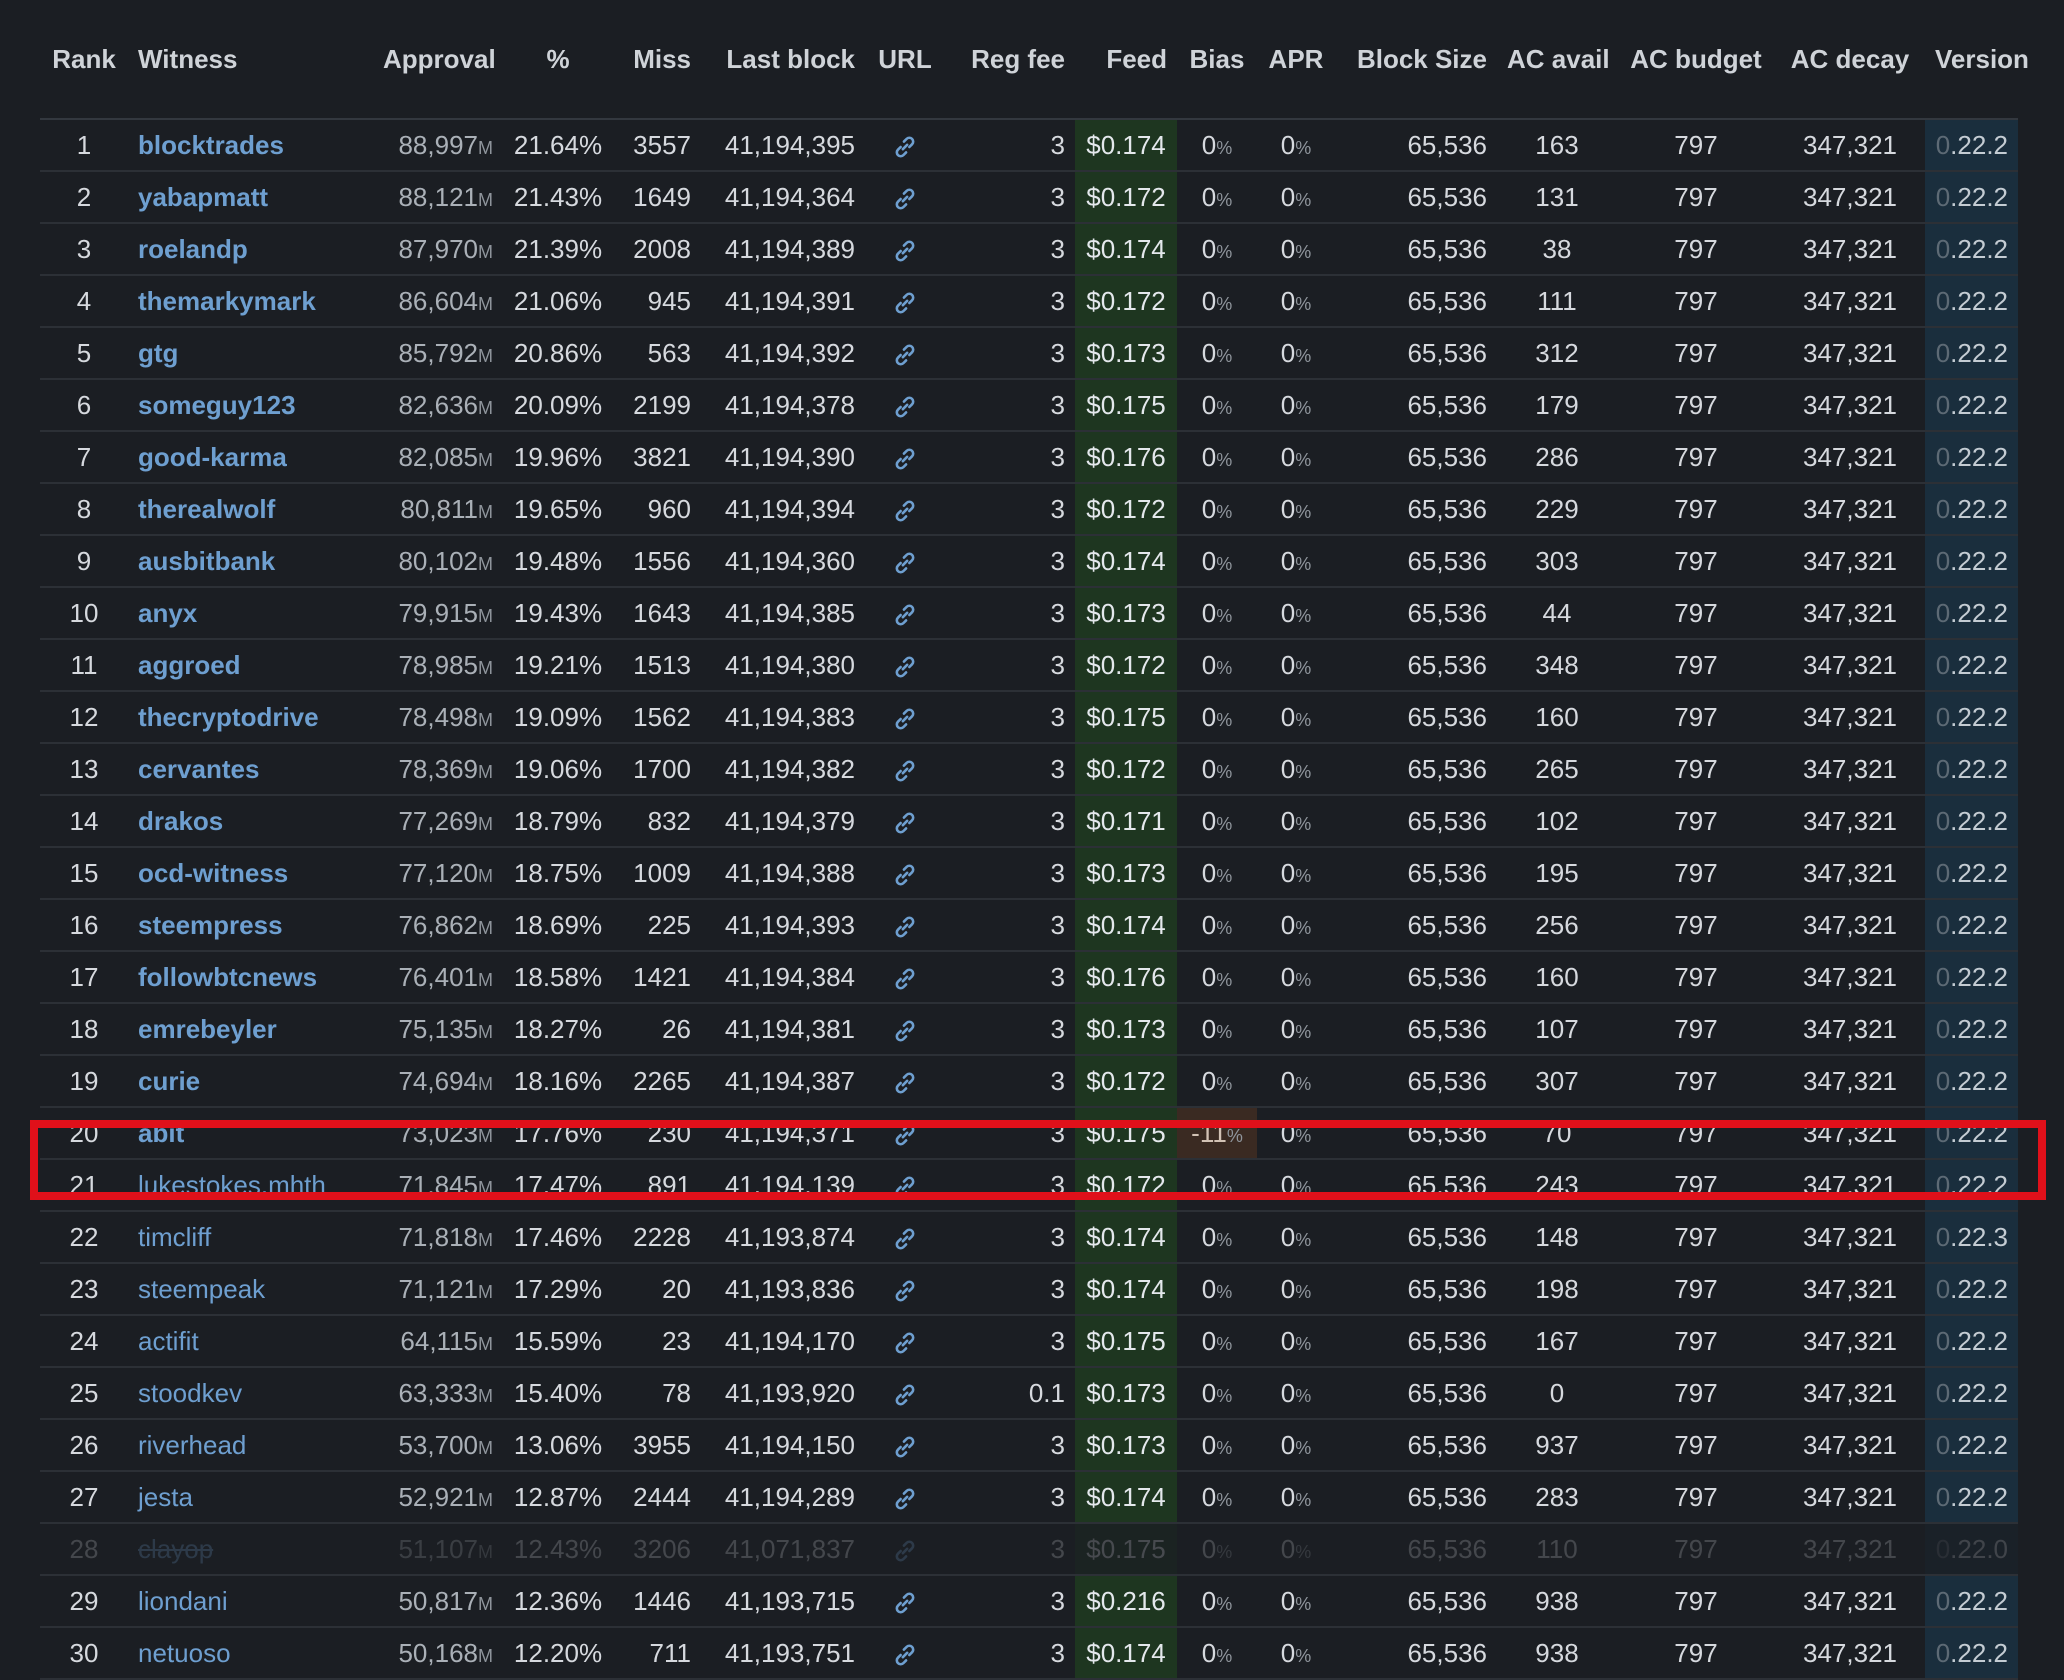  What do you see at coordinates (1010, 60) in the screenshot?
I see `col-header-reg-fee: Reg fee` at bounding box center [1010, 60].